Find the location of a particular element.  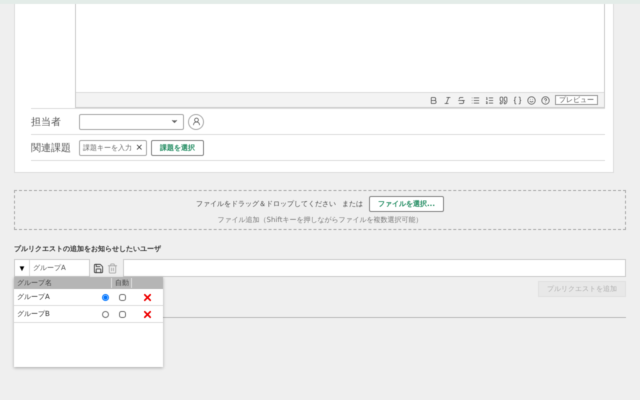

field-label: 担当者 is located at coordinates (46, 122).